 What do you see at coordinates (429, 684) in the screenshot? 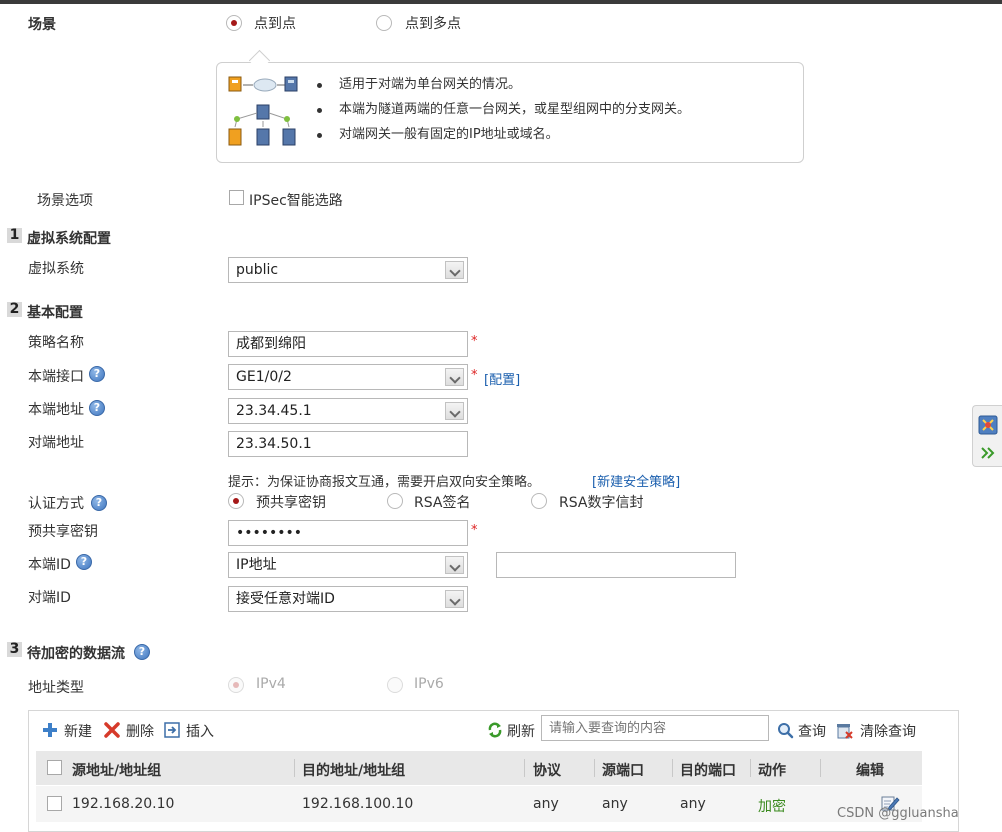
I see `address-type-ipv6-label: IPv6` at bounding box center [429, 684].